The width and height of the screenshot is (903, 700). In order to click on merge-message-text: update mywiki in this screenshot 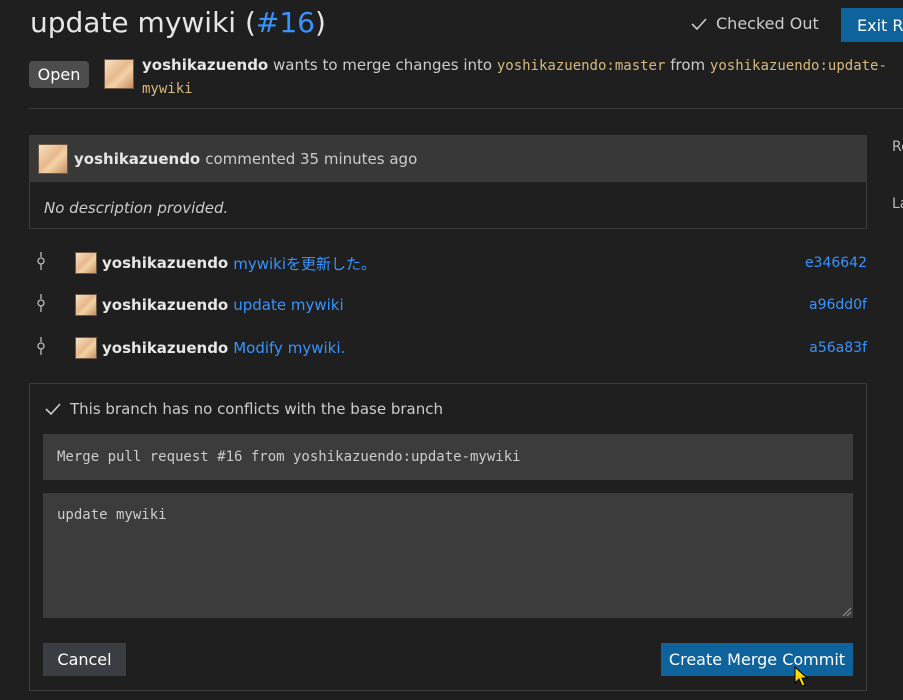, I will do `click(112, 515)`.